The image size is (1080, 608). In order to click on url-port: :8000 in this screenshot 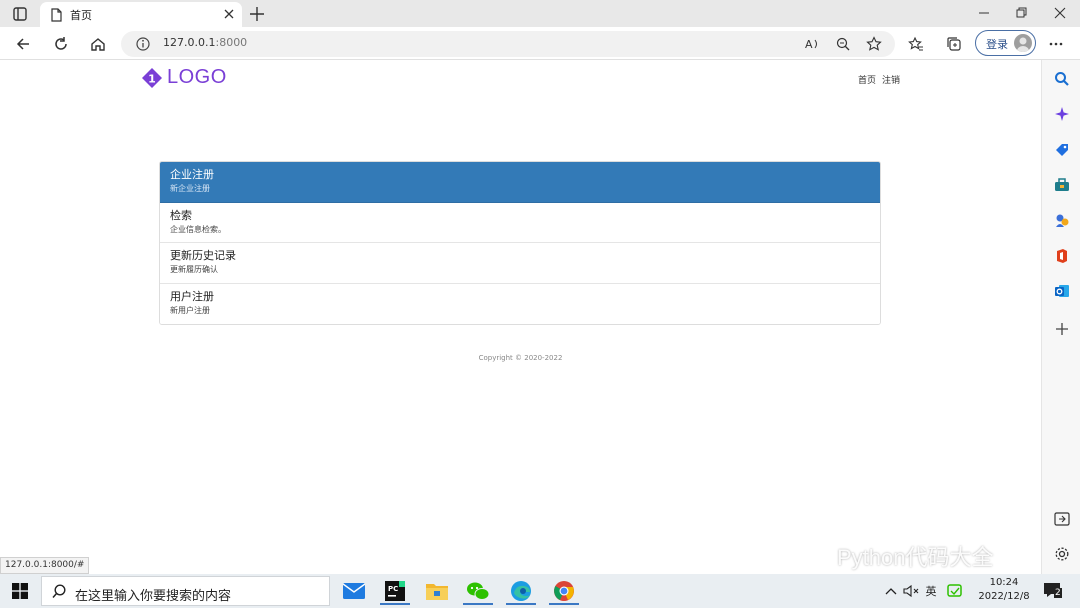, I will do `click(231, 42)`.